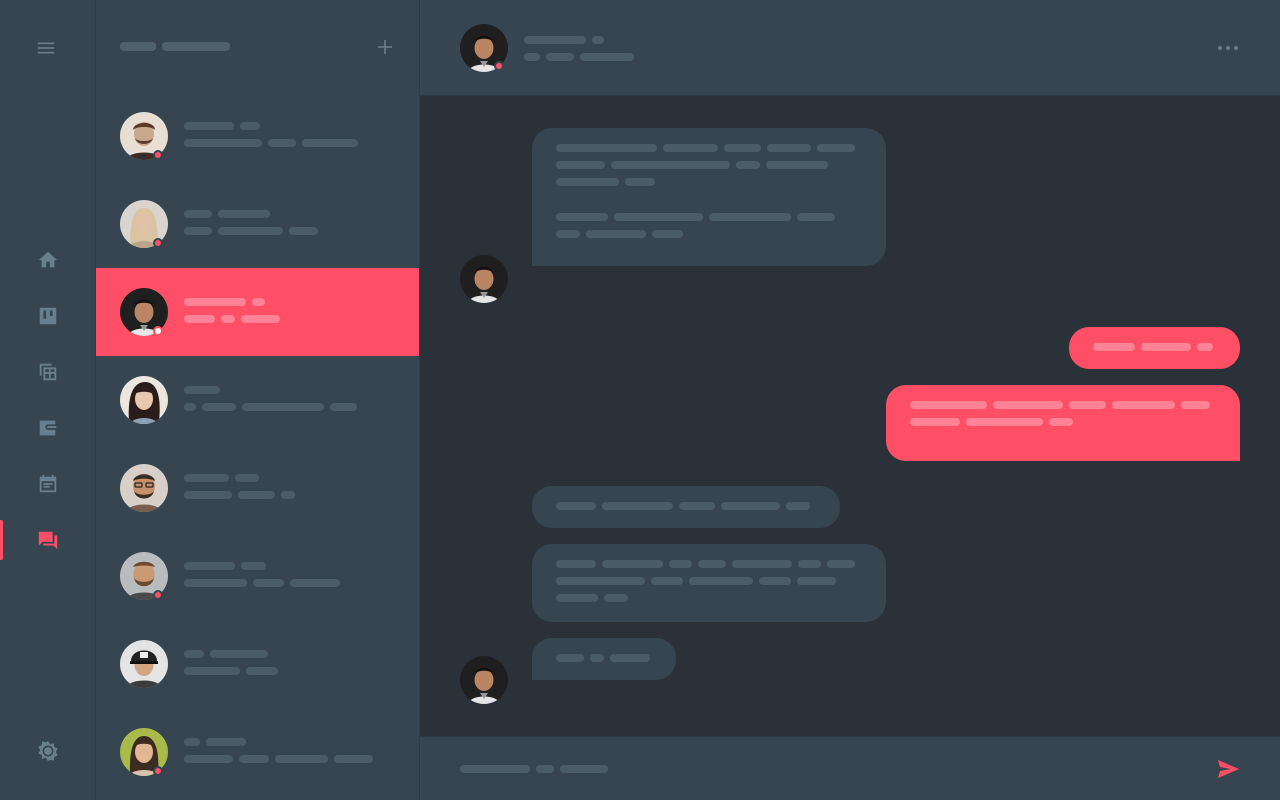 Image resolution: width=1280 pixels, height=800 pixels. Describe the element at coordinates (48, 260) in the screenshot. I see `home-icon` at that location.